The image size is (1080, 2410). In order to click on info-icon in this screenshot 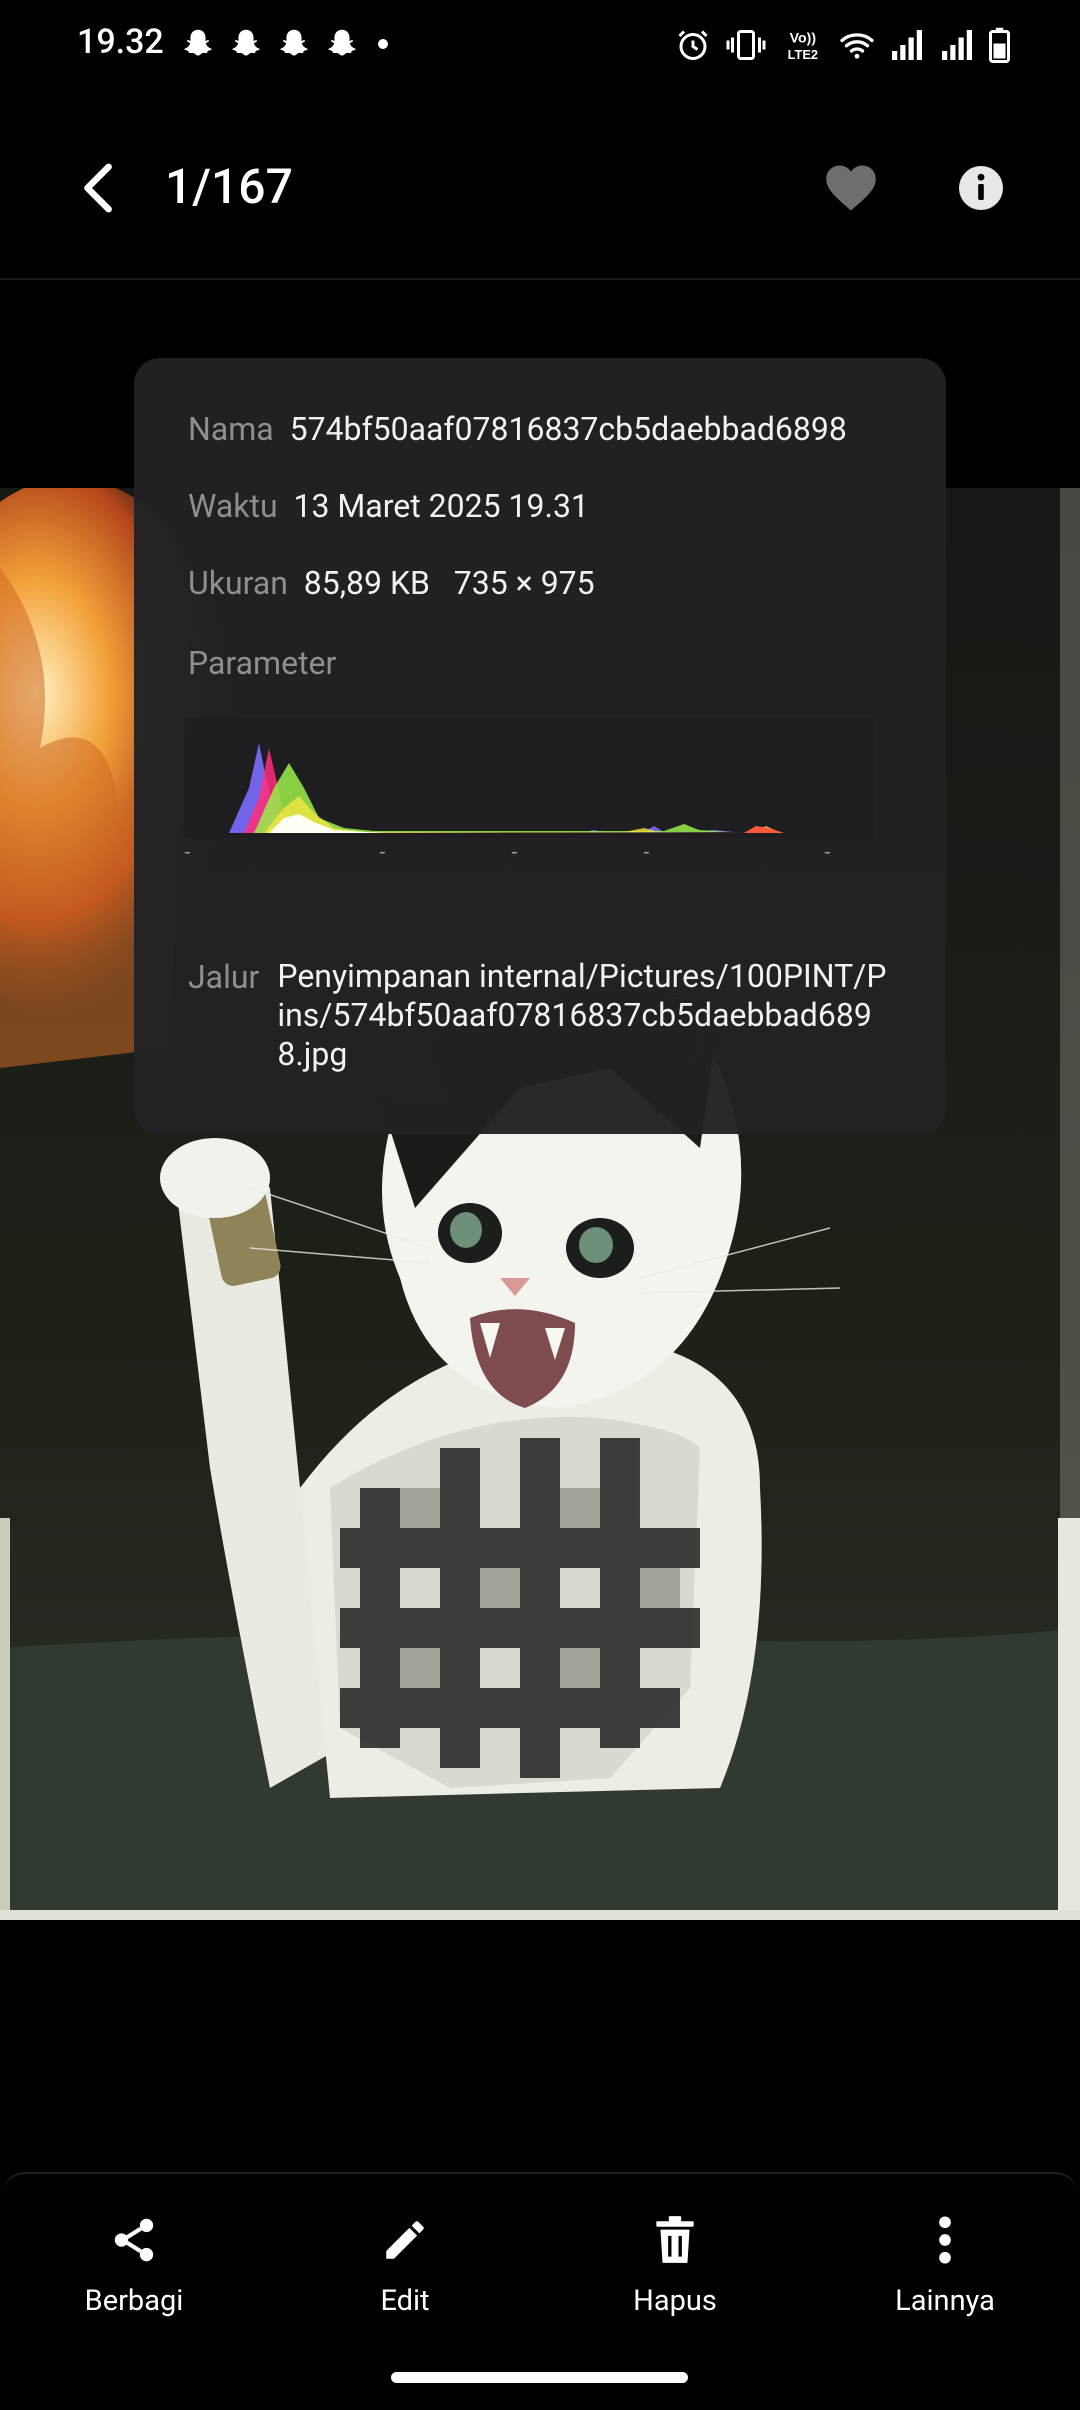, I will do `click(981, 188)`.